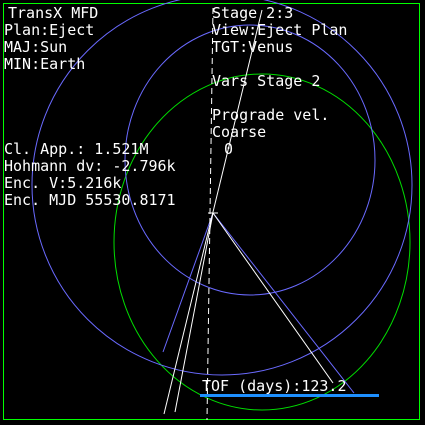 The width and height of the screenshot is (425, 425). I want to click on view-label: View:Eject Plan, so click(280, 30).